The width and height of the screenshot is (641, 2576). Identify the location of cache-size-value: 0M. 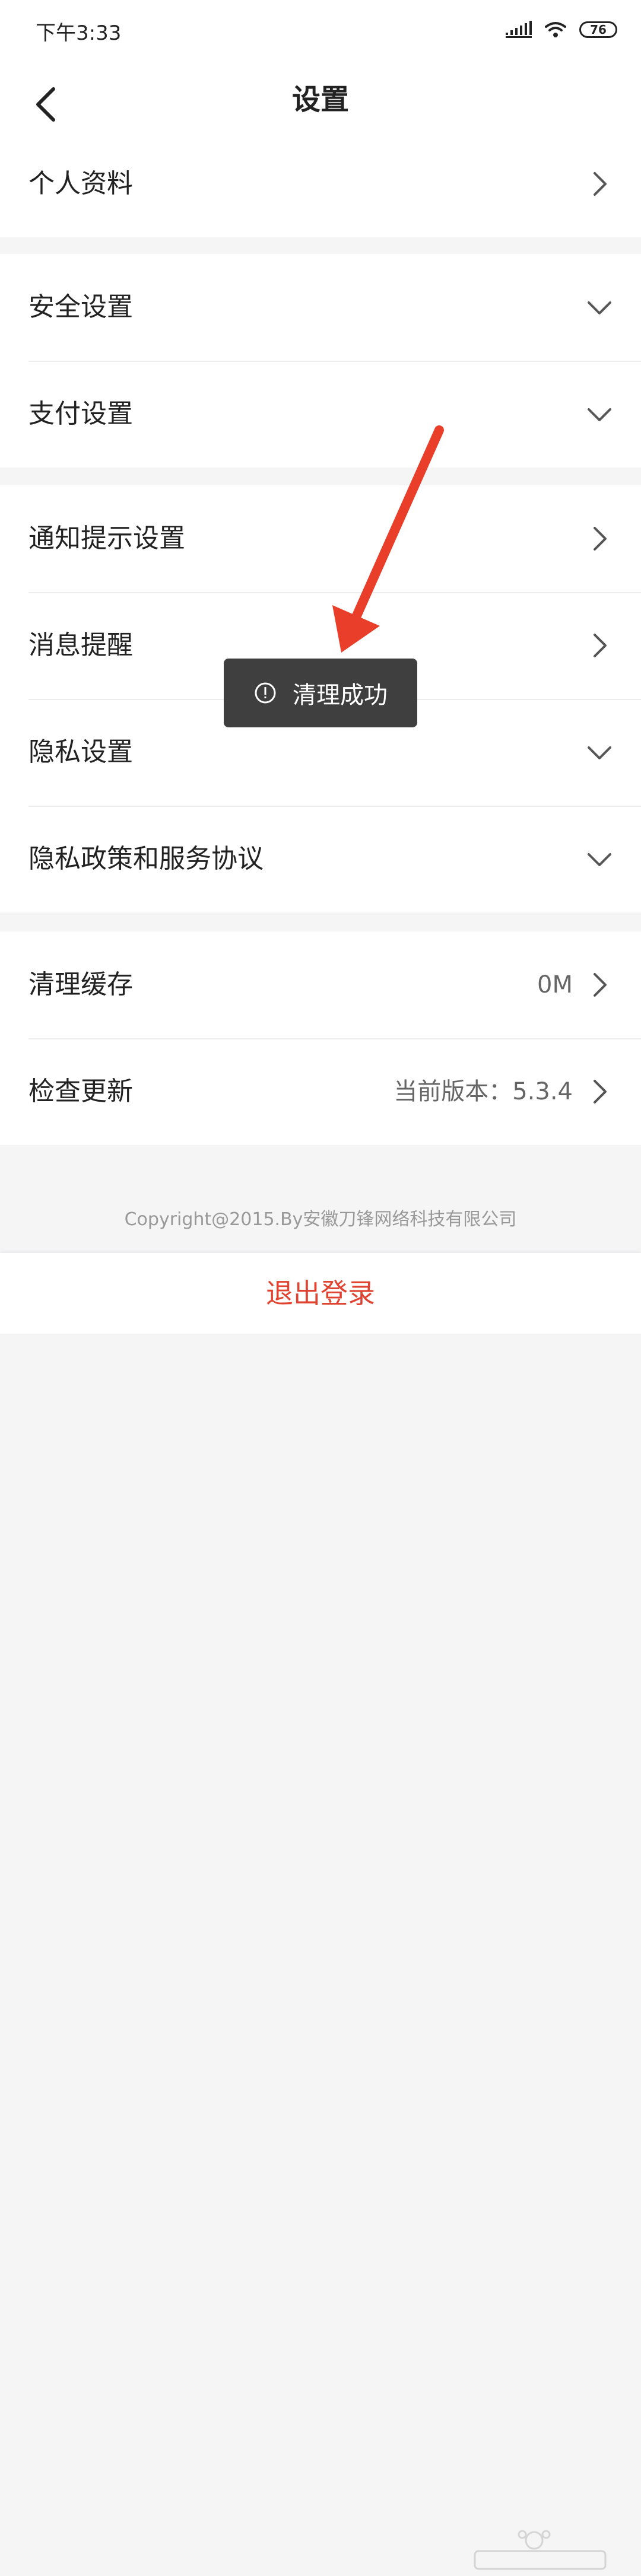
(555, 984).